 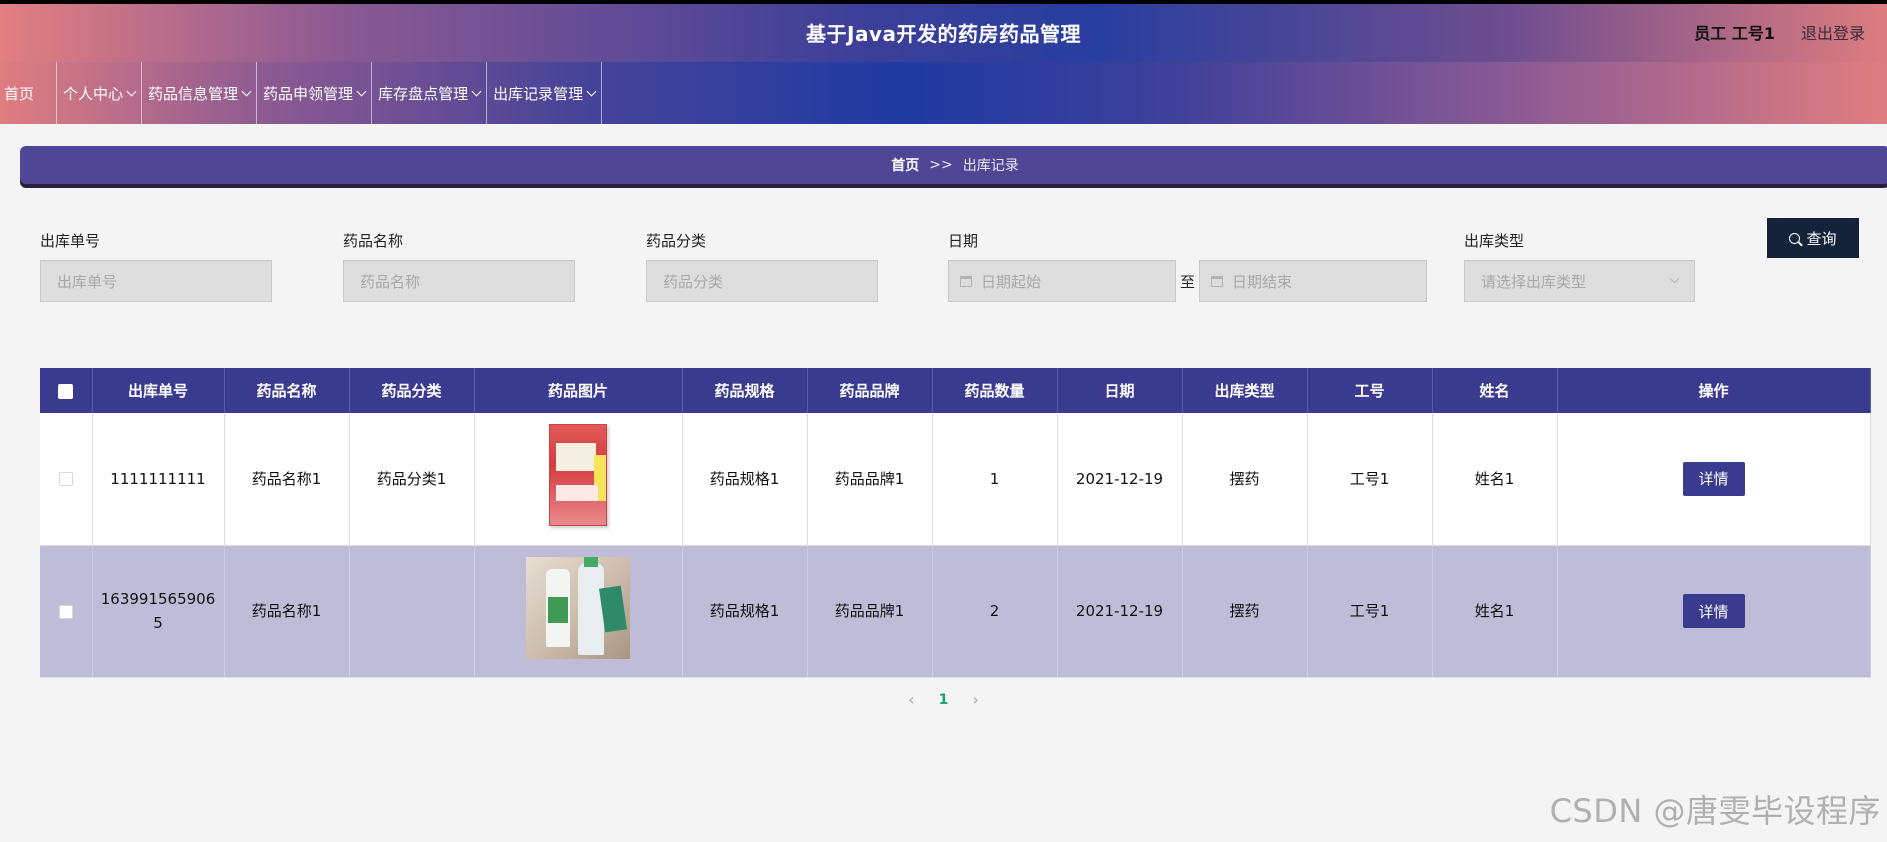 I want to click on nav-inventory-check: 库存盘点管理, so click(x=430, y=93).